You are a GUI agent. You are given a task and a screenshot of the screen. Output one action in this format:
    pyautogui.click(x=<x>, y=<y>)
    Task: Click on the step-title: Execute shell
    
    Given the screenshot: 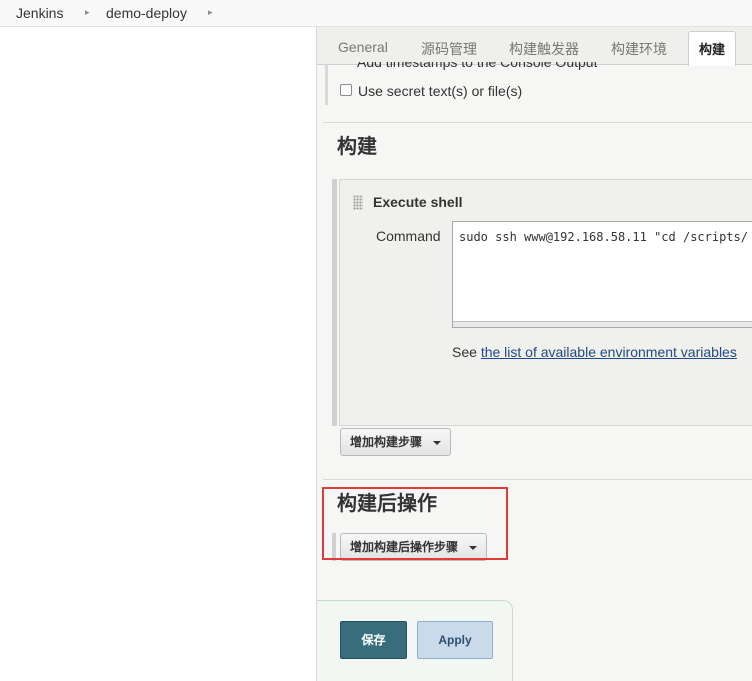 What is the action you would take?
    pyautogui.click(x=418, y=202)
    